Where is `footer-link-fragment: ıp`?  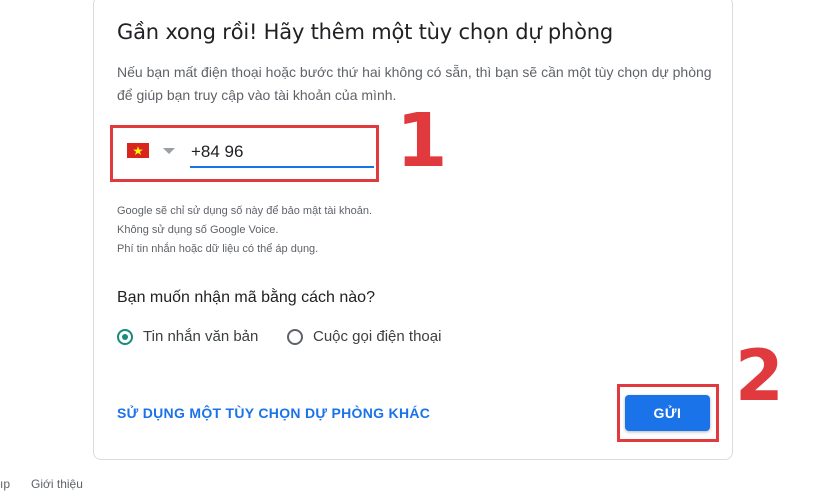 footer-link-fragment: ıp is located at coordinates (5, 484).